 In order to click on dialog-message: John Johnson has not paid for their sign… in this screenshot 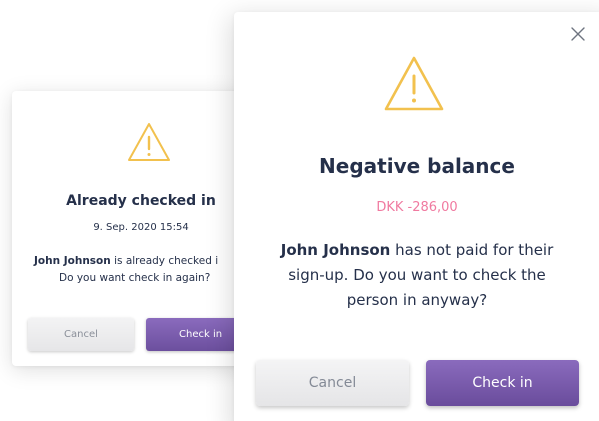, I will do `click(417, 275)`.